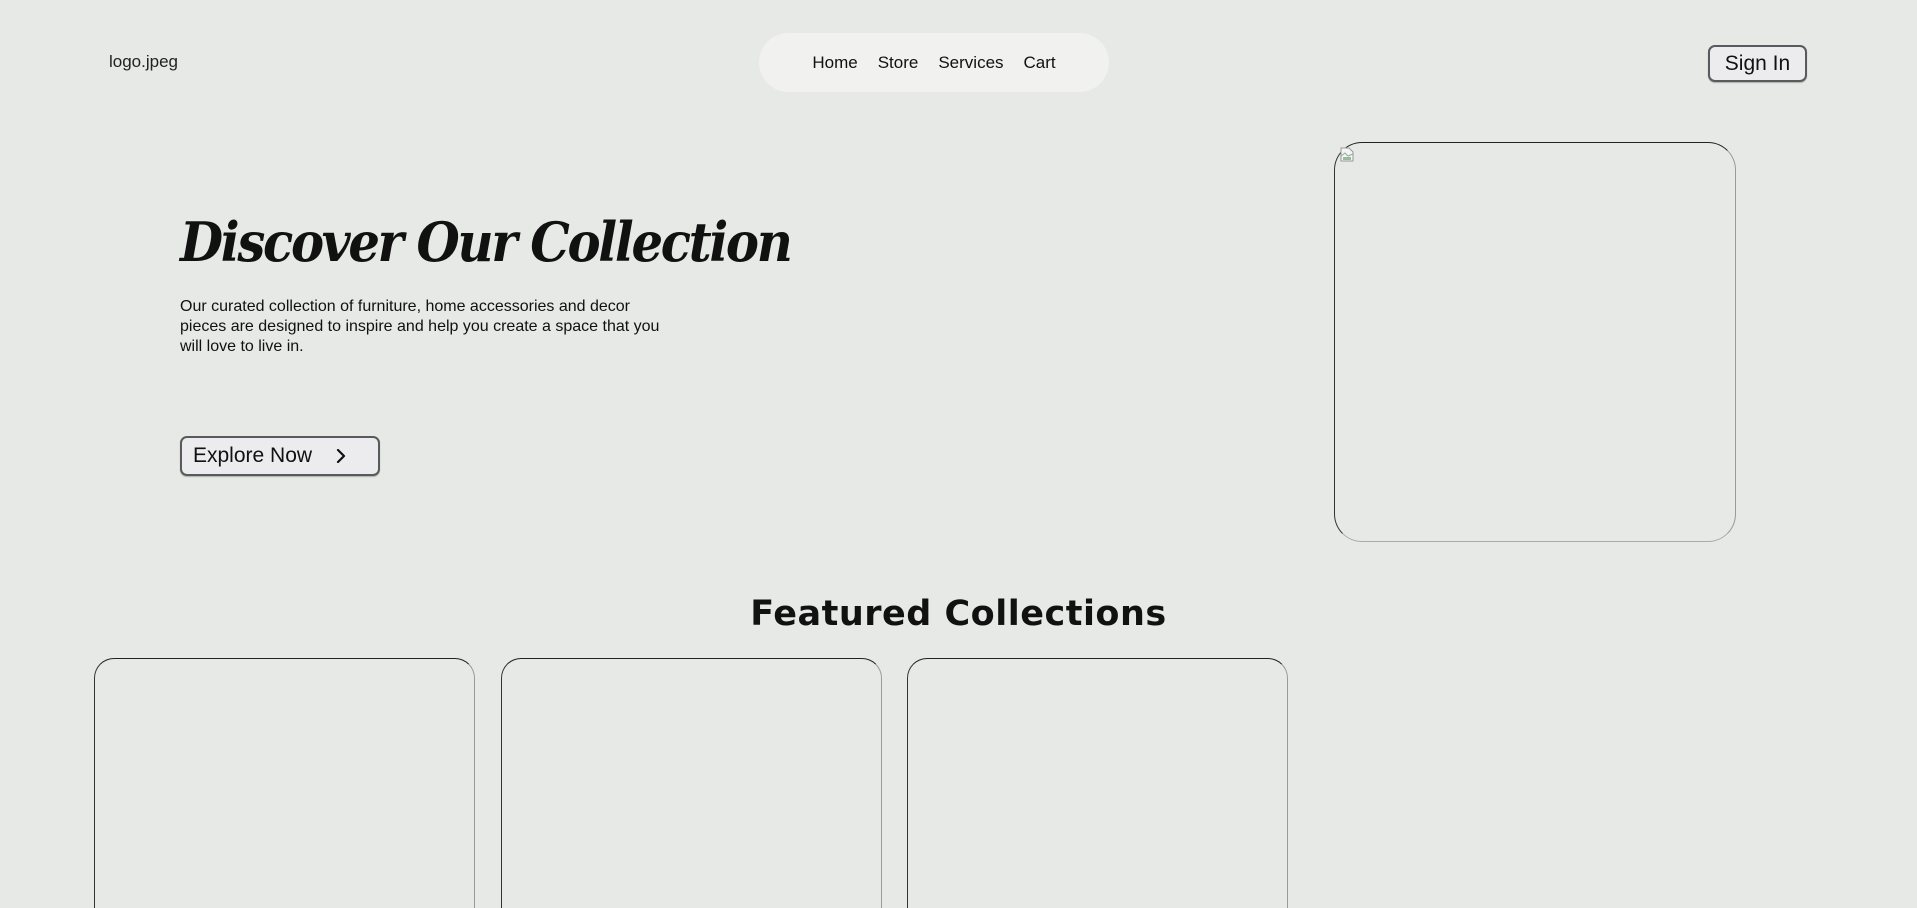 The image size is (1917, 908). Describe the element at coordinates (486, 242) in the screenshot. I see `hero-title: Discover Our Collection` at that location.